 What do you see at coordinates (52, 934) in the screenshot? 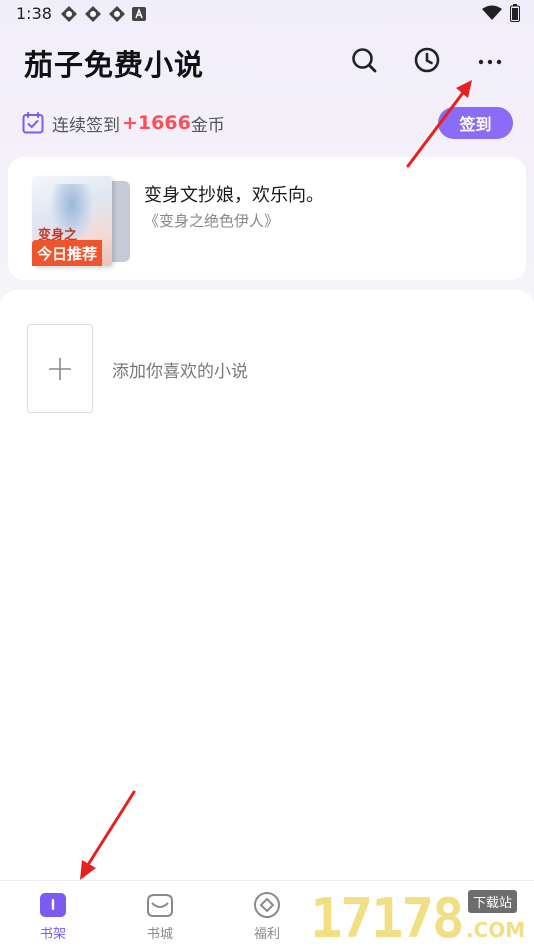
I see `nav-bookshelf-label: 书架` at bounding box center [52, 934].